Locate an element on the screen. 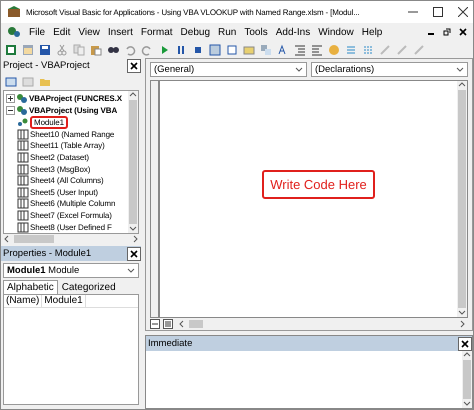 The width and height of the screenshot is (474, 410). menu-item: File is located at coordinates (37, 32).